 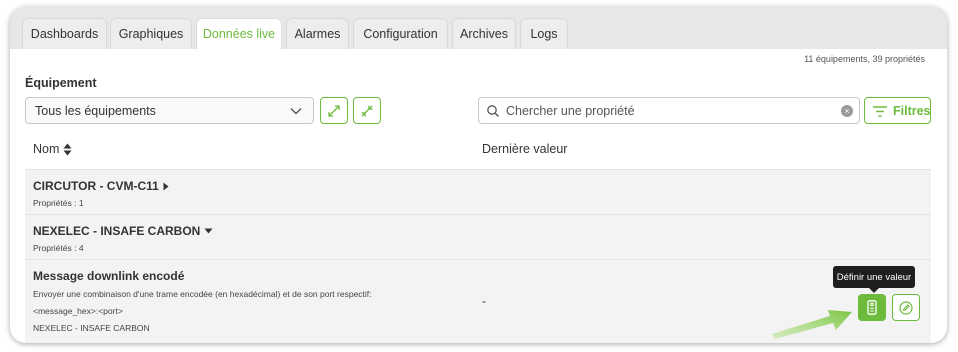 I want to click on filter-lines-icon, so click(x=880, y=111).